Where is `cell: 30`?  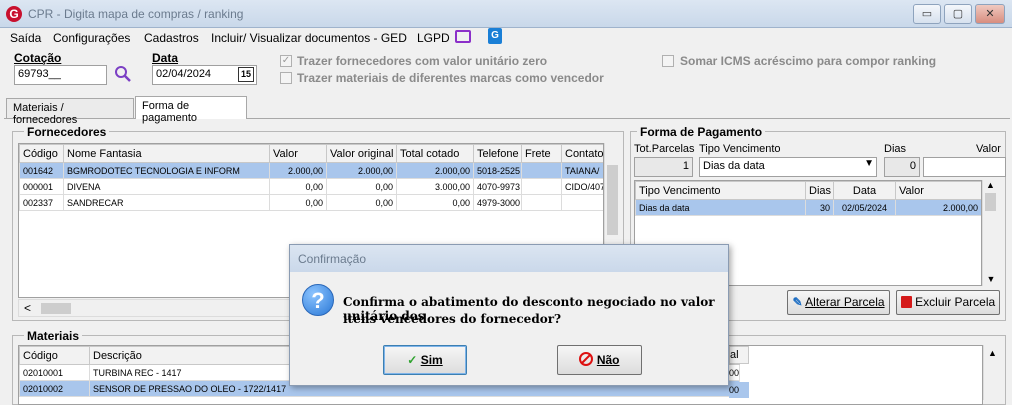
cell: 30 is located at coordinates (819, 207).